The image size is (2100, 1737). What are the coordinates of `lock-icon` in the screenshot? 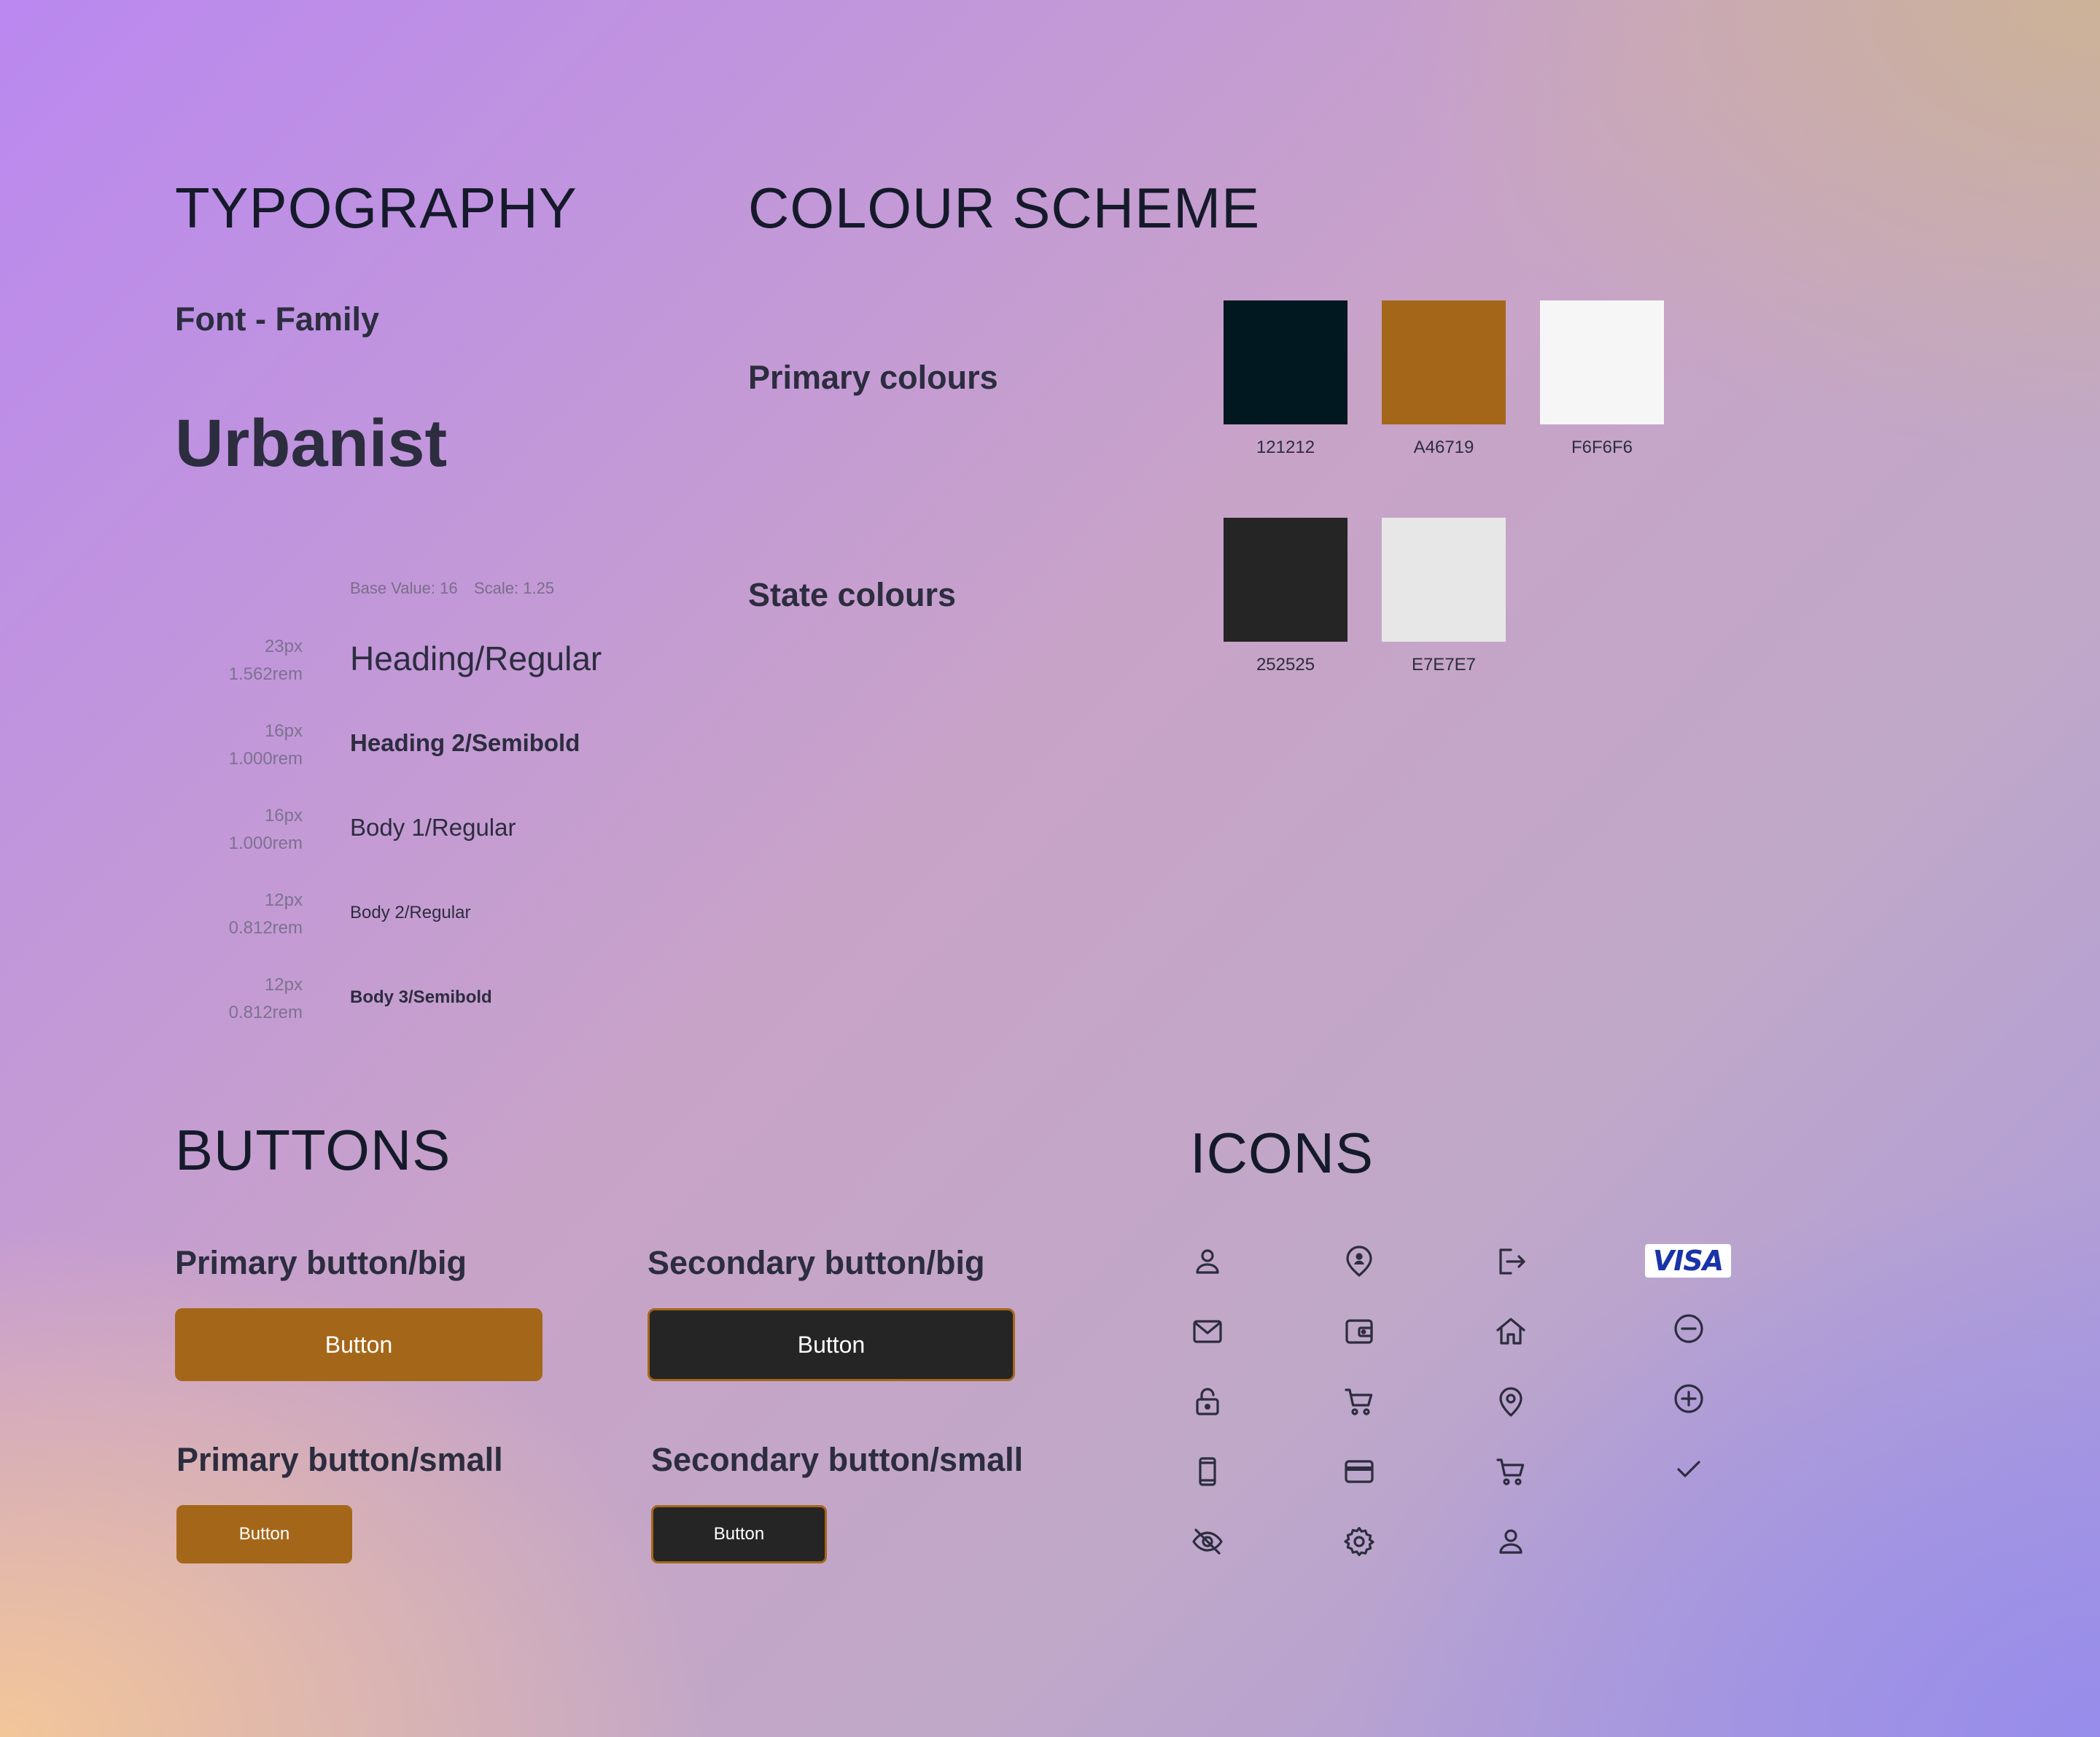 It's located at (1207, 1401).